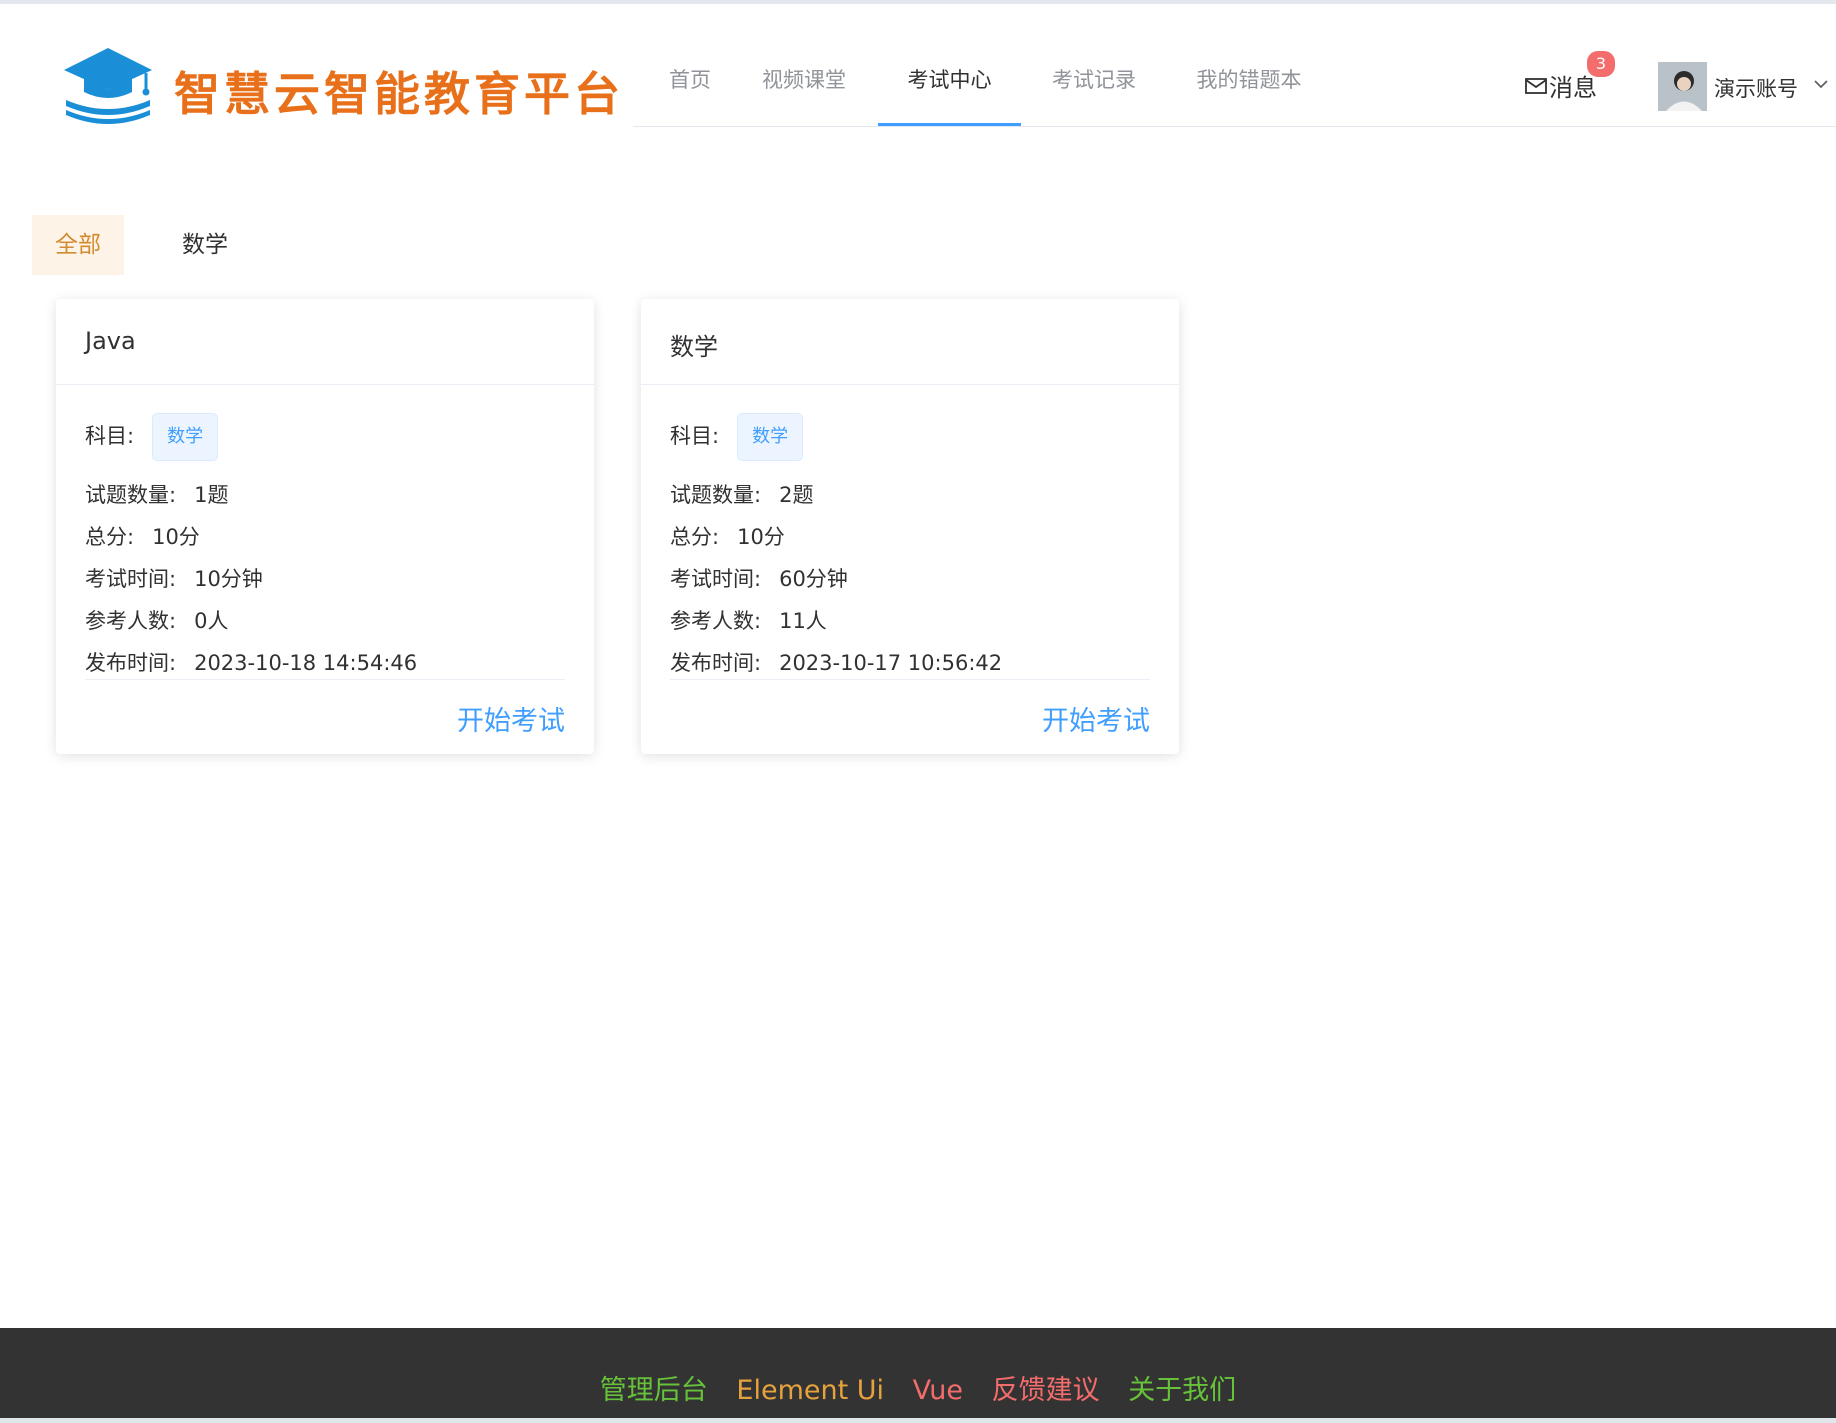  I want to click on footer: 管理后台 Element Ui Vue 反馈建议 关于我们, so click(918, 1373).